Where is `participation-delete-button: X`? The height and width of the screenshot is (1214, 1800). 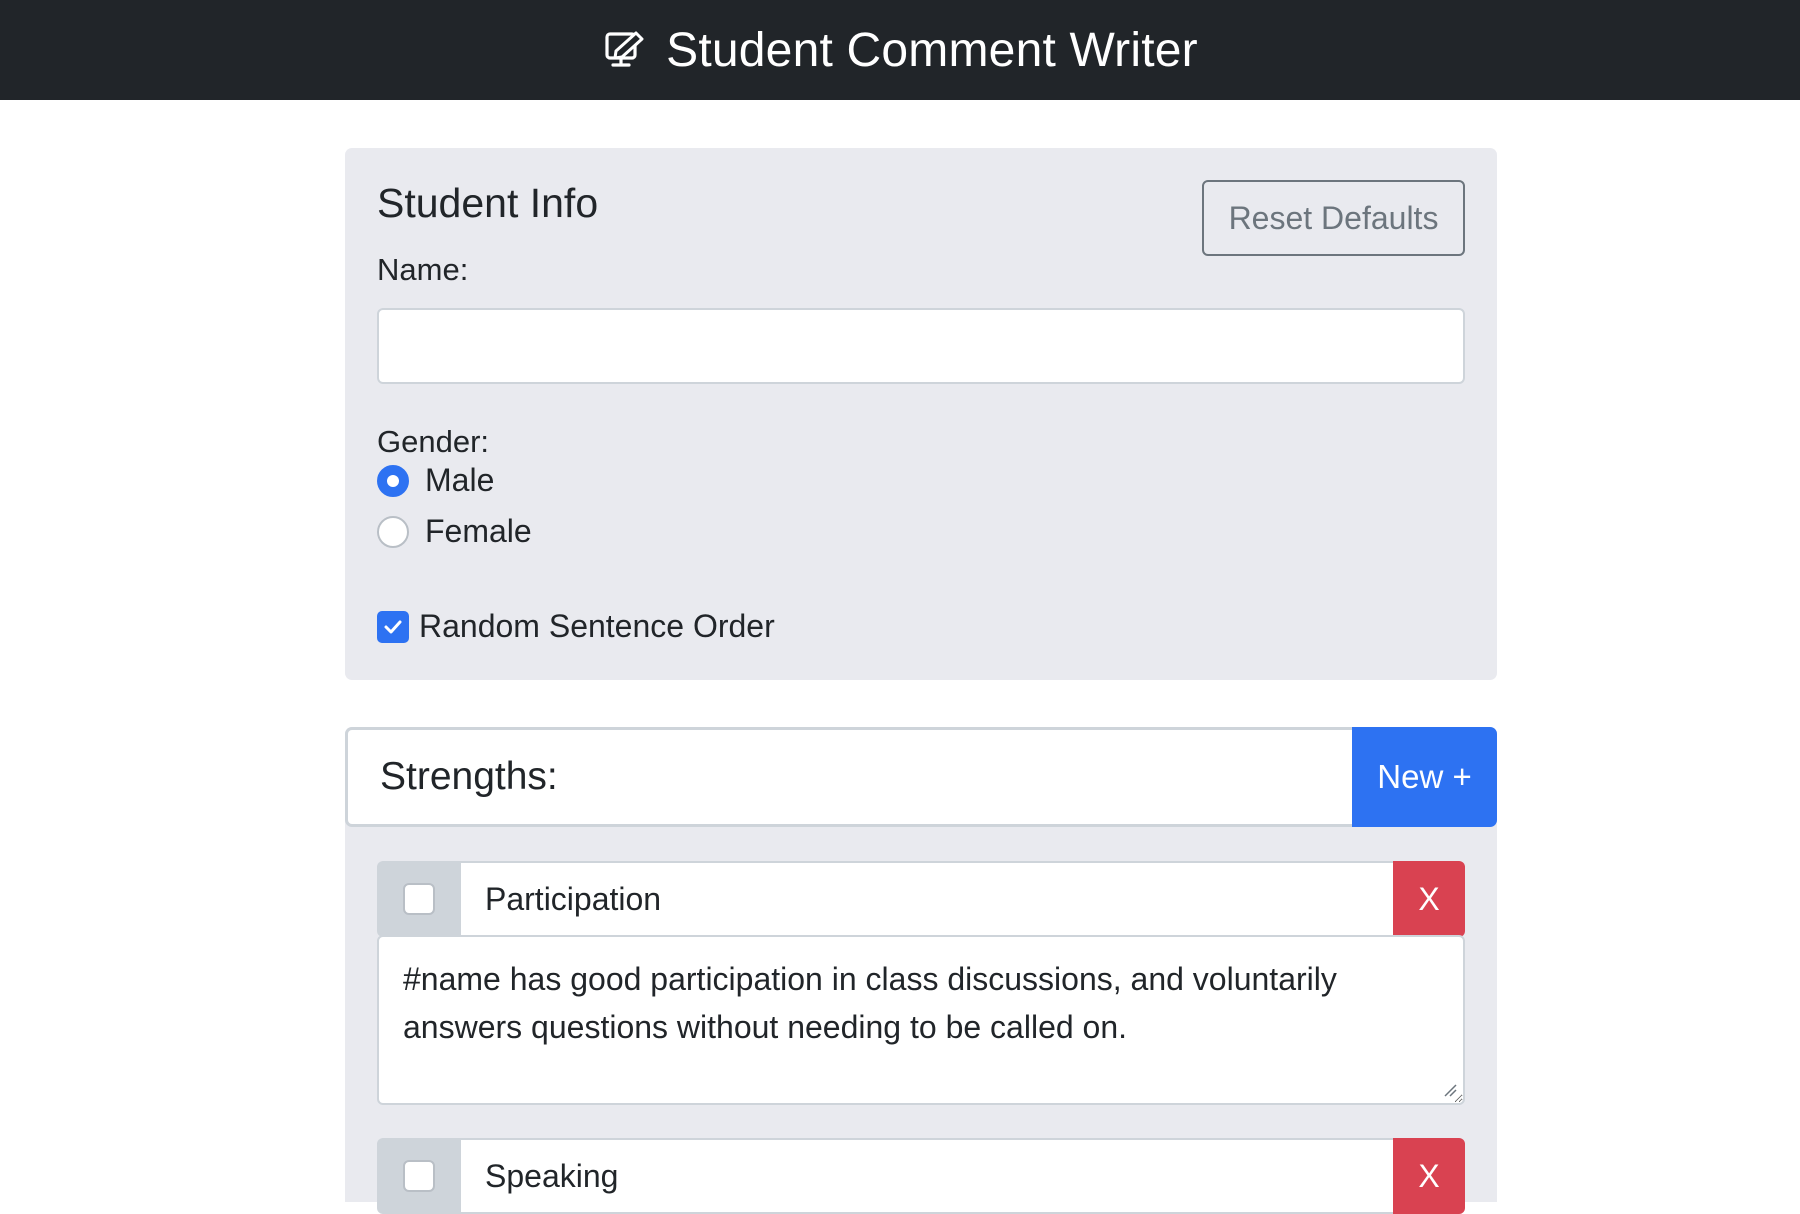 participation-delete-button: X is located at coordinates (1429, 899).